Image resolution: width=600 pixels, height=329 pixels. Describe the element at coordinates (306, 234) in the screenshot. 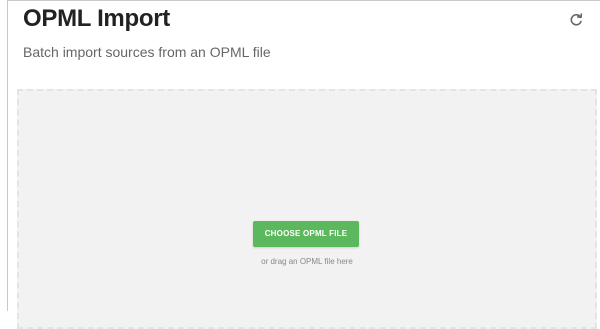

I see `choose-opml-file-button: CHOOSE OPML FILE` at that location.